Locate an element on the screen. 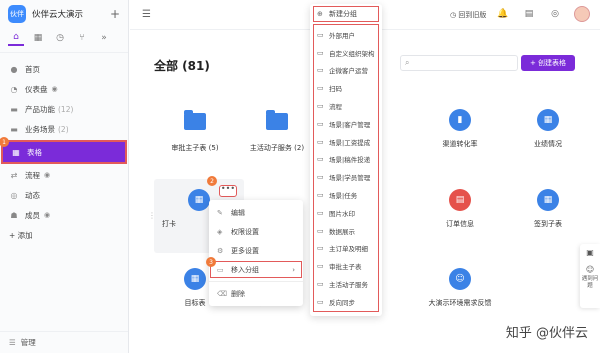 The height and width of the screenshot is (353, 600). tile-folder: 主活动子服务 (2) is located at coordinates (277, 131).